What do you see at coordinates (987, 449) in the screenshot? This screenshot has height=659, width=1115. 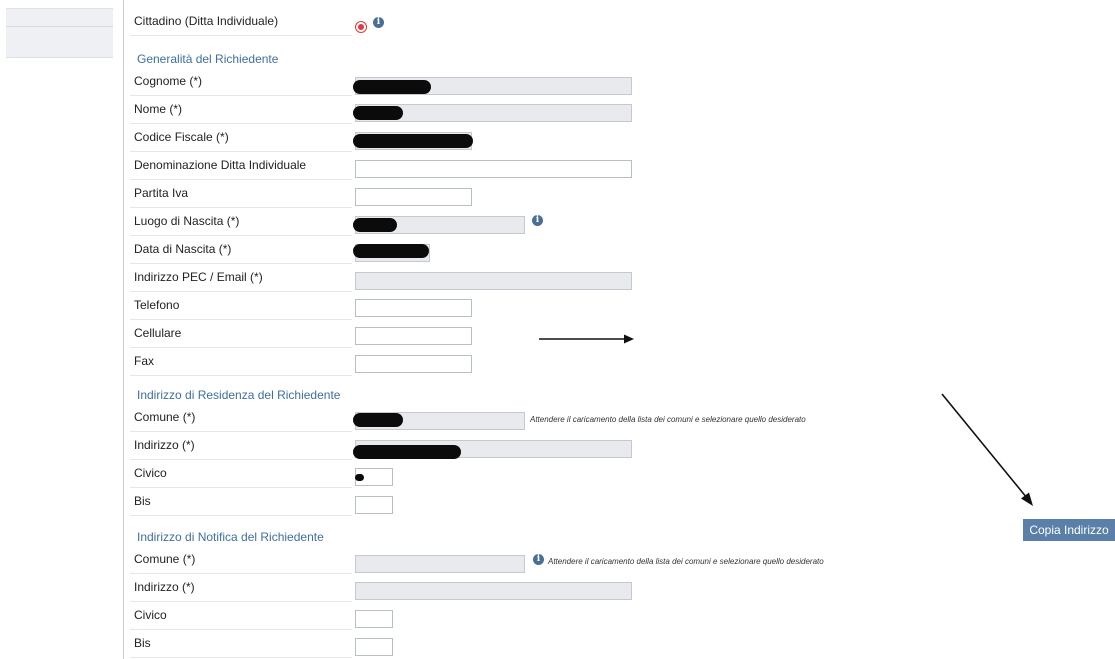 I see `arrow-down-right-icon` at bounding box center [987, 449].